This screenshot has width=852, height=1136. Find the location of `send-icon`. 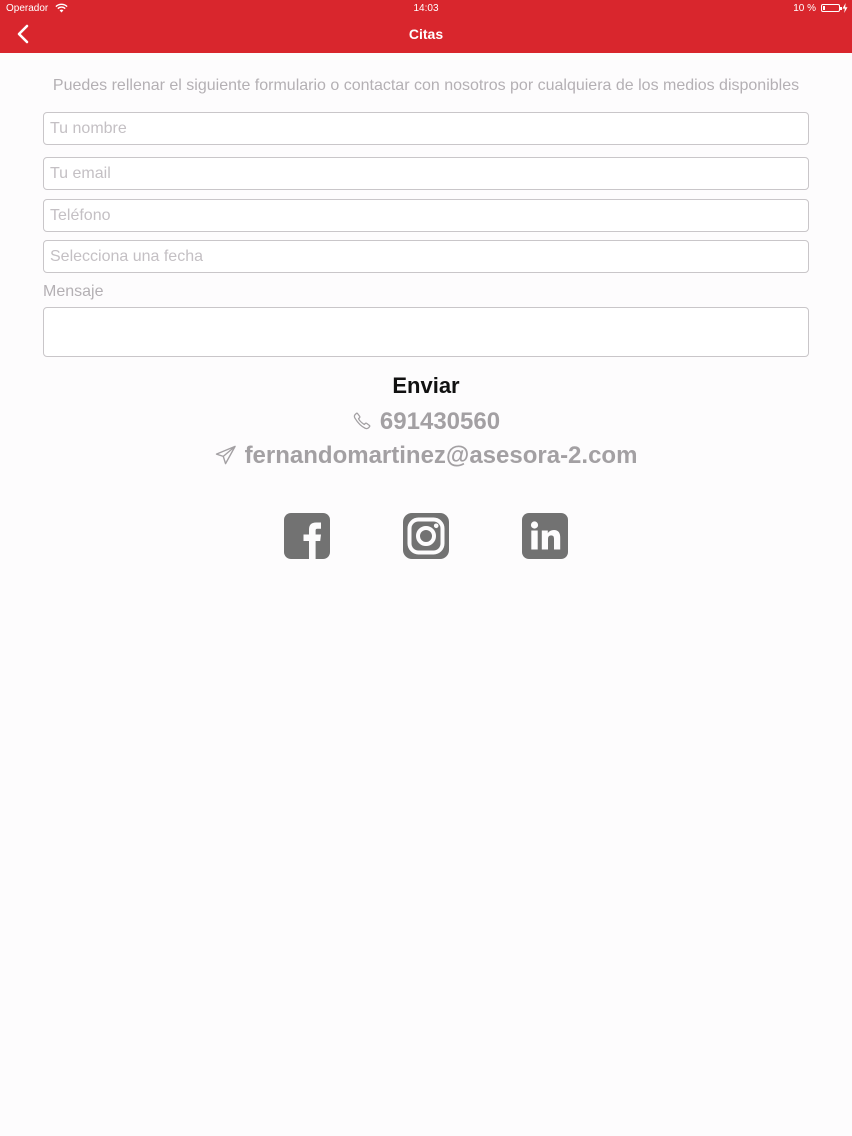

send-icon is located at coordinates (225, 455).